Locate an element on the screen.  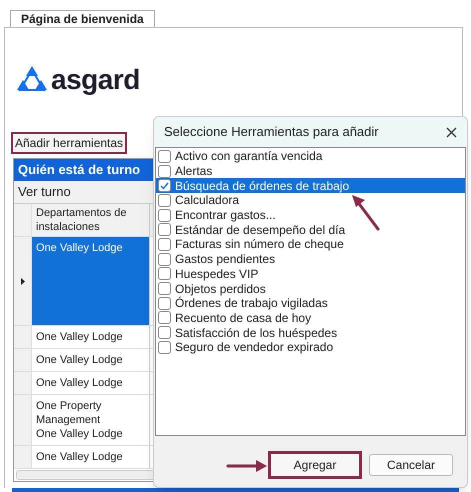
tool-label: Estándar de desempeño del día is located at coordinates (260, 229).